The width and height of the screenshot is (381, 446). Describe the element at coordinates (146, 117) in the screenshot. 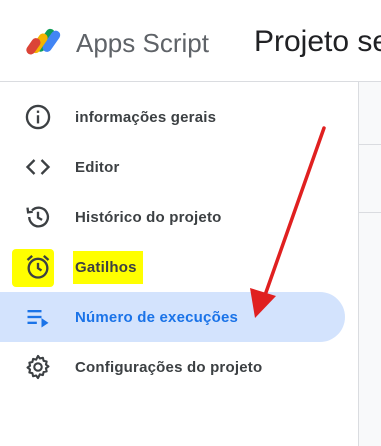

I see `sidebar-item-label: informações gerais` at that location.